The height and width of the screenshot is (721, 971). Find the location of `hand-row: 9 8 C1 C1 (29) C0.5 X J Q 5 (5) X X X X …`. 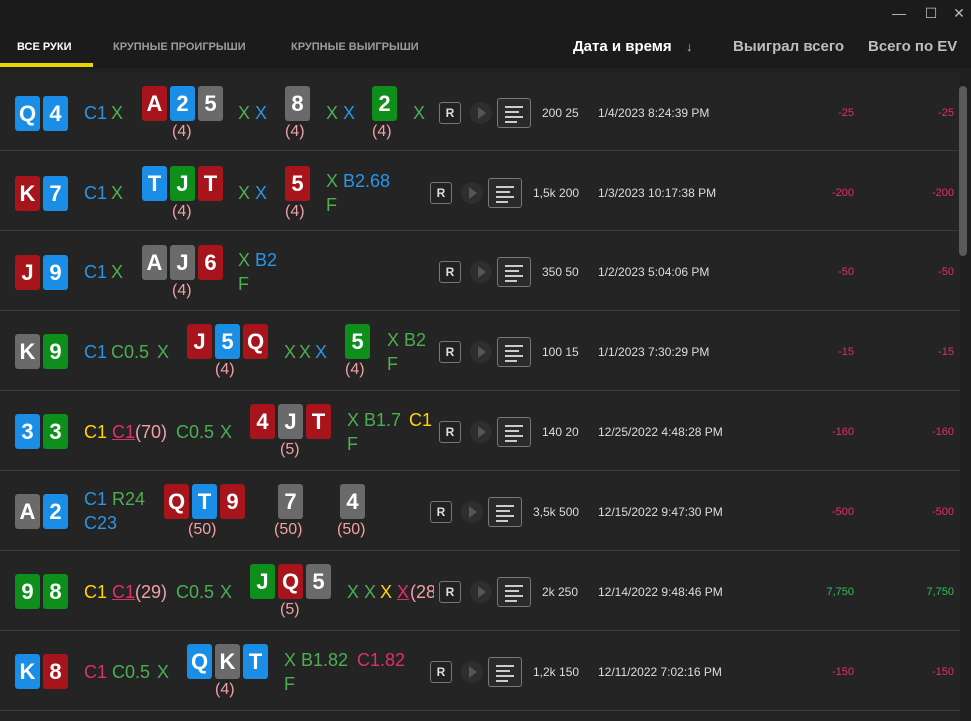

hand-row: 9 8 C1 C1 (29) C0.5 X J Q 5 (5) X X X X … is located at coordinates (480, 591).